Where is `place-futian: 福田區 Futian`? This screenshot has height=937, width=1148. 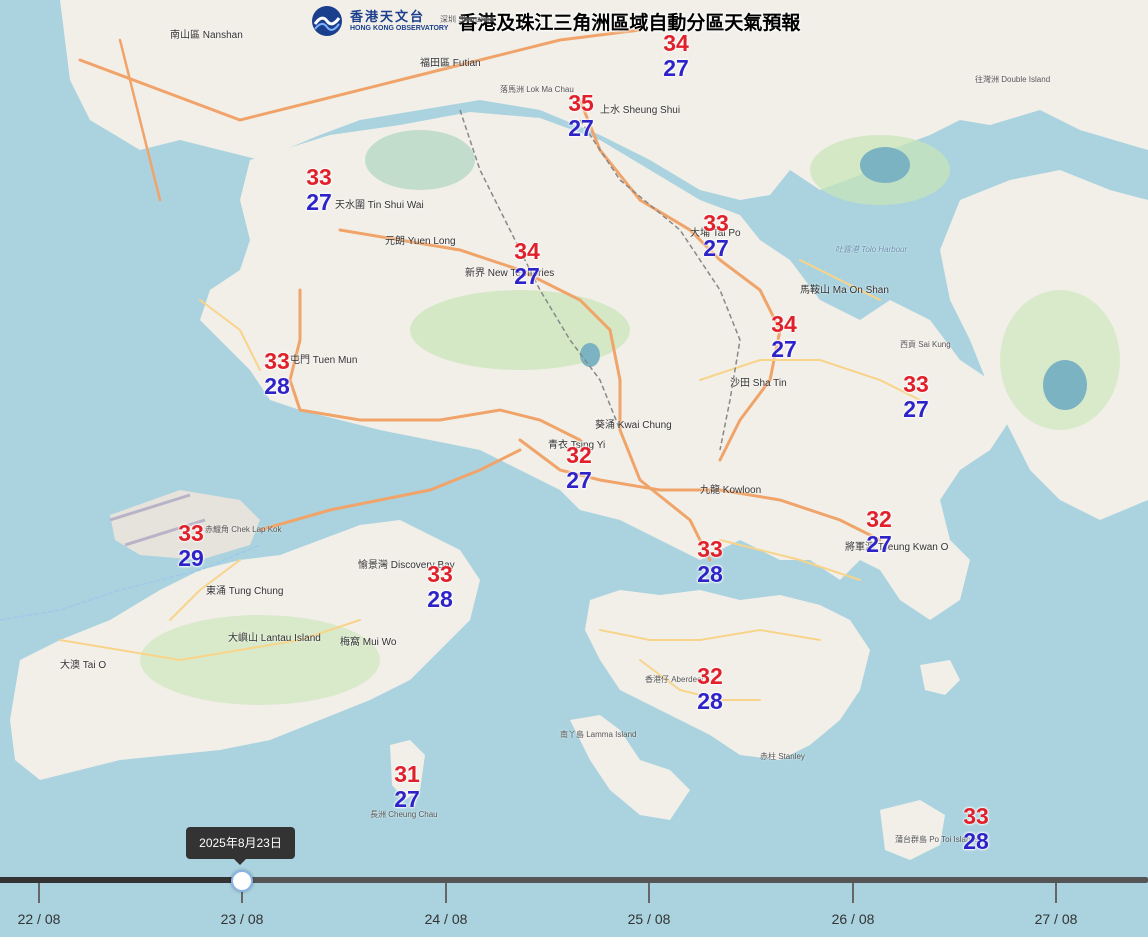
place-futian: 福田區 Futian is located at coordinates (450, 63).